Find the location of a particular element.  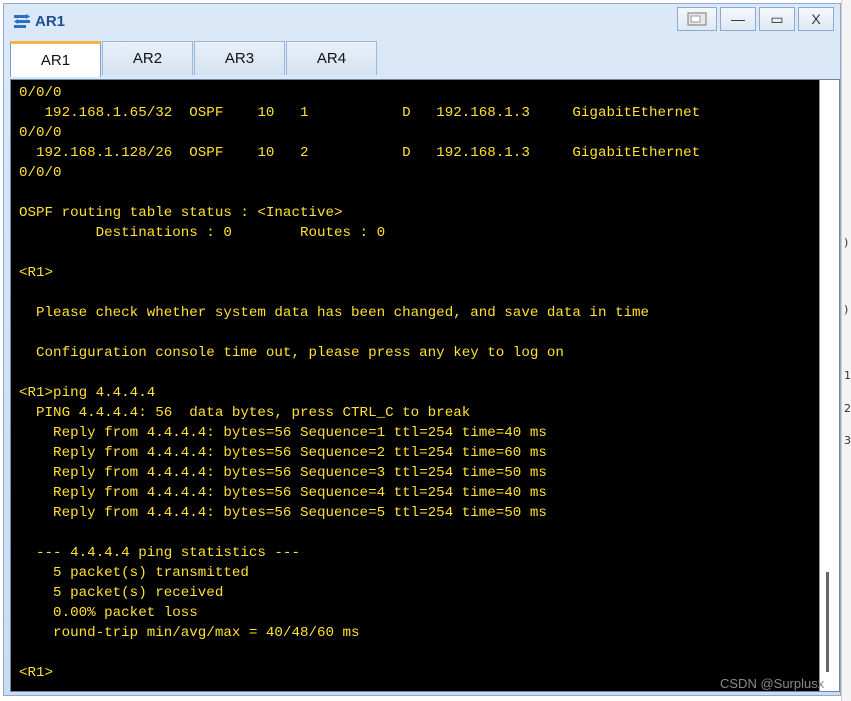

console-line: --- 4.4.4.4 ping statistics --- is located at coordinates (159, 553).